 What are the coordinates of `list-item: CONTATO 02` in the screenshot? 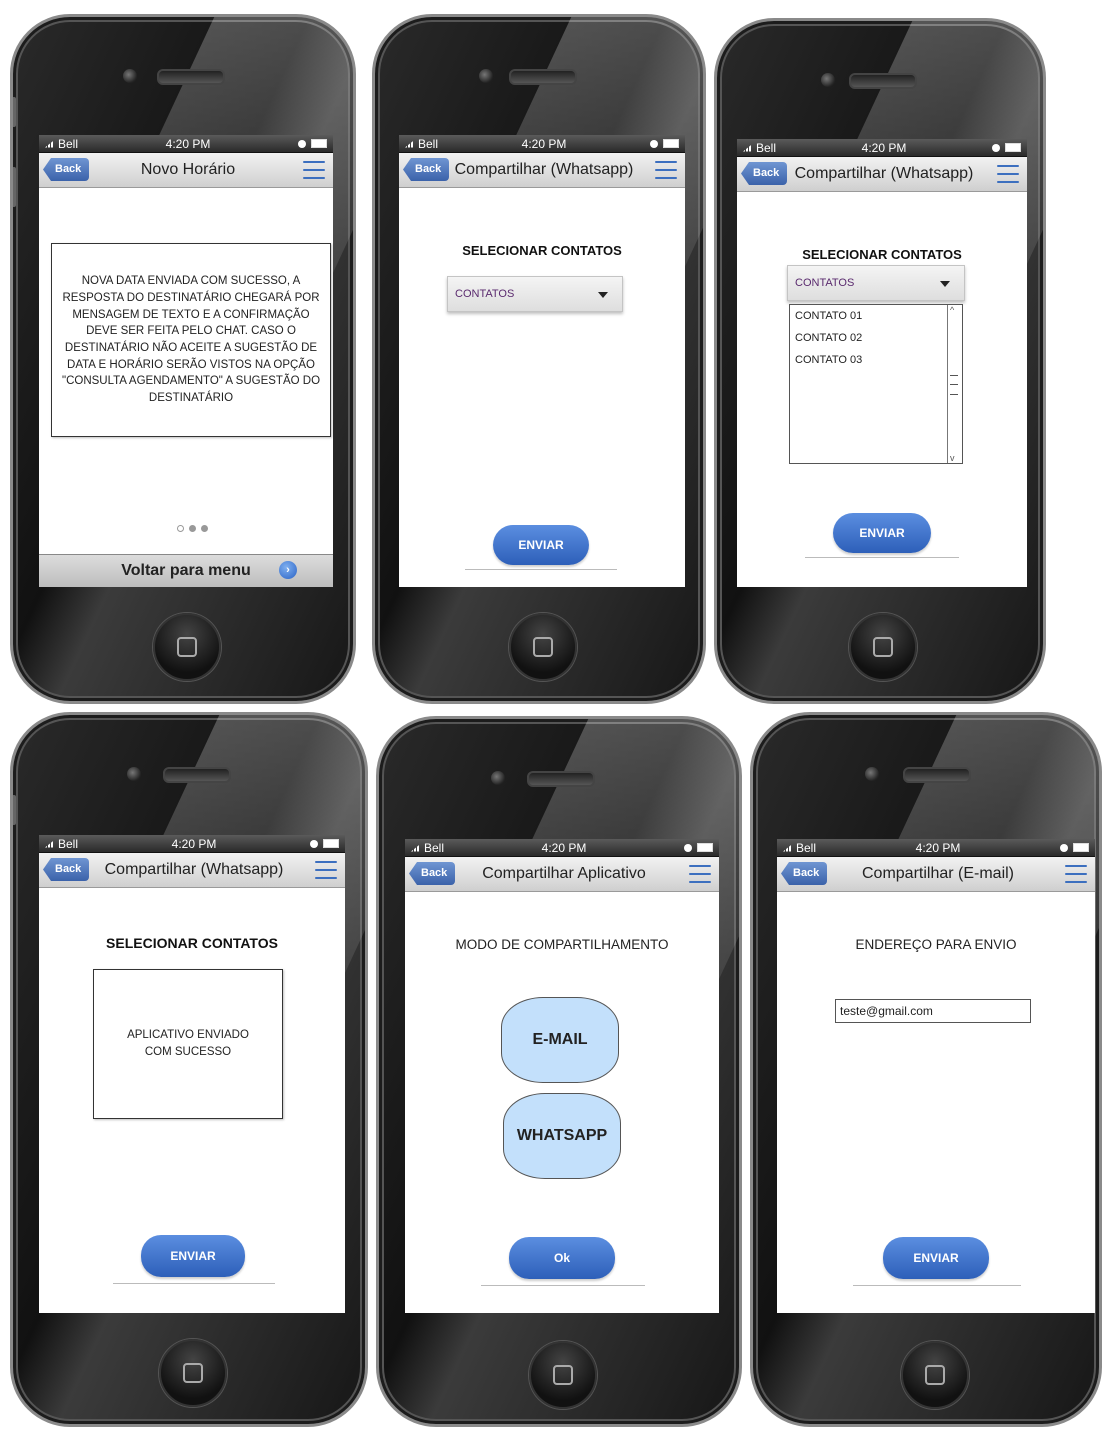 It's located at (876, 338).